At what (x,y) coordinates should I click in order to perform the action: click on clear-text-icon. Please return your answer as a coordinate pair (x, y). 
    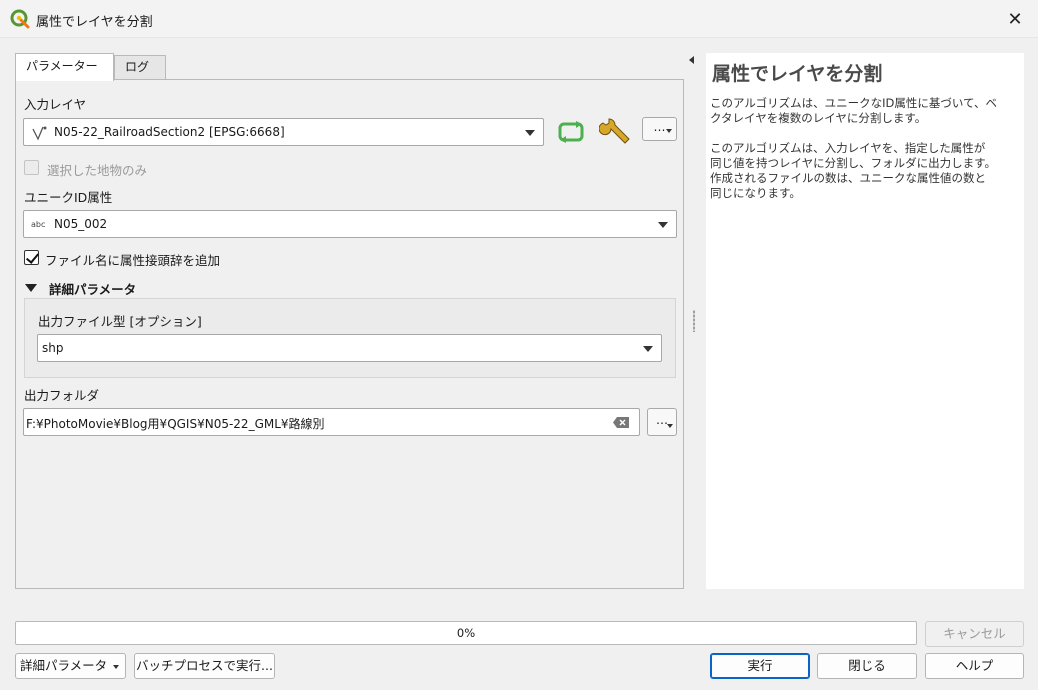
    Looking at the image, I should click on (621, 422).